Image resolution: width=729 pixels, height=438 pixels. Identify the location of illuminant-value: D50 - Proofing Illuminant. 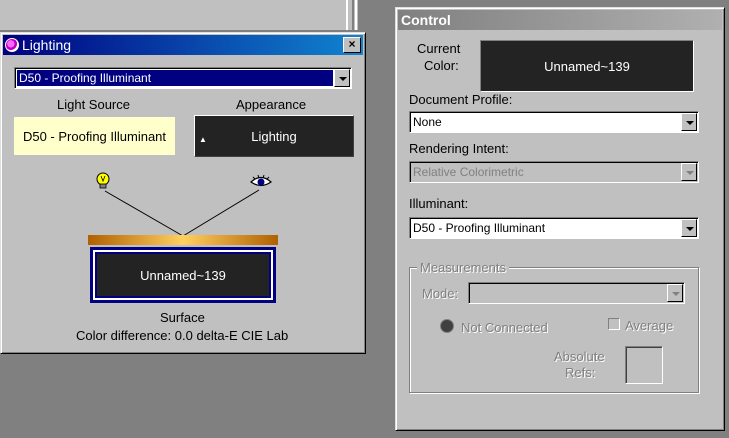
(479, 228).